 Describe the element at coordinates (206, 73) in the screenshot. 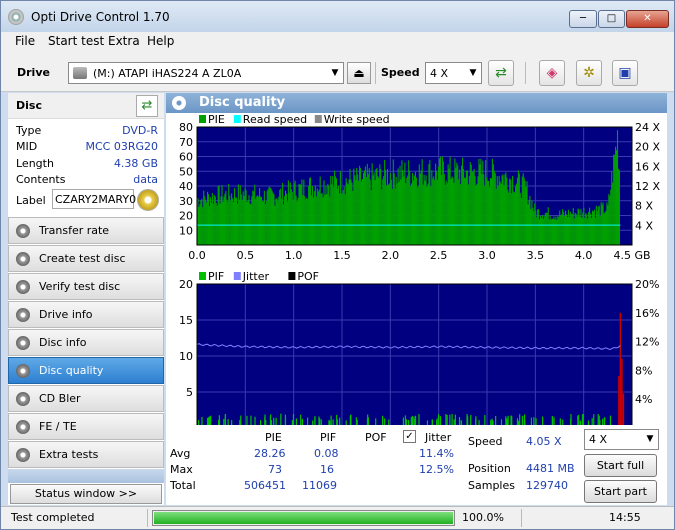

I see `drive-select: (M:) ATAPI iHAS224 A ZL0A ▼` at that location.